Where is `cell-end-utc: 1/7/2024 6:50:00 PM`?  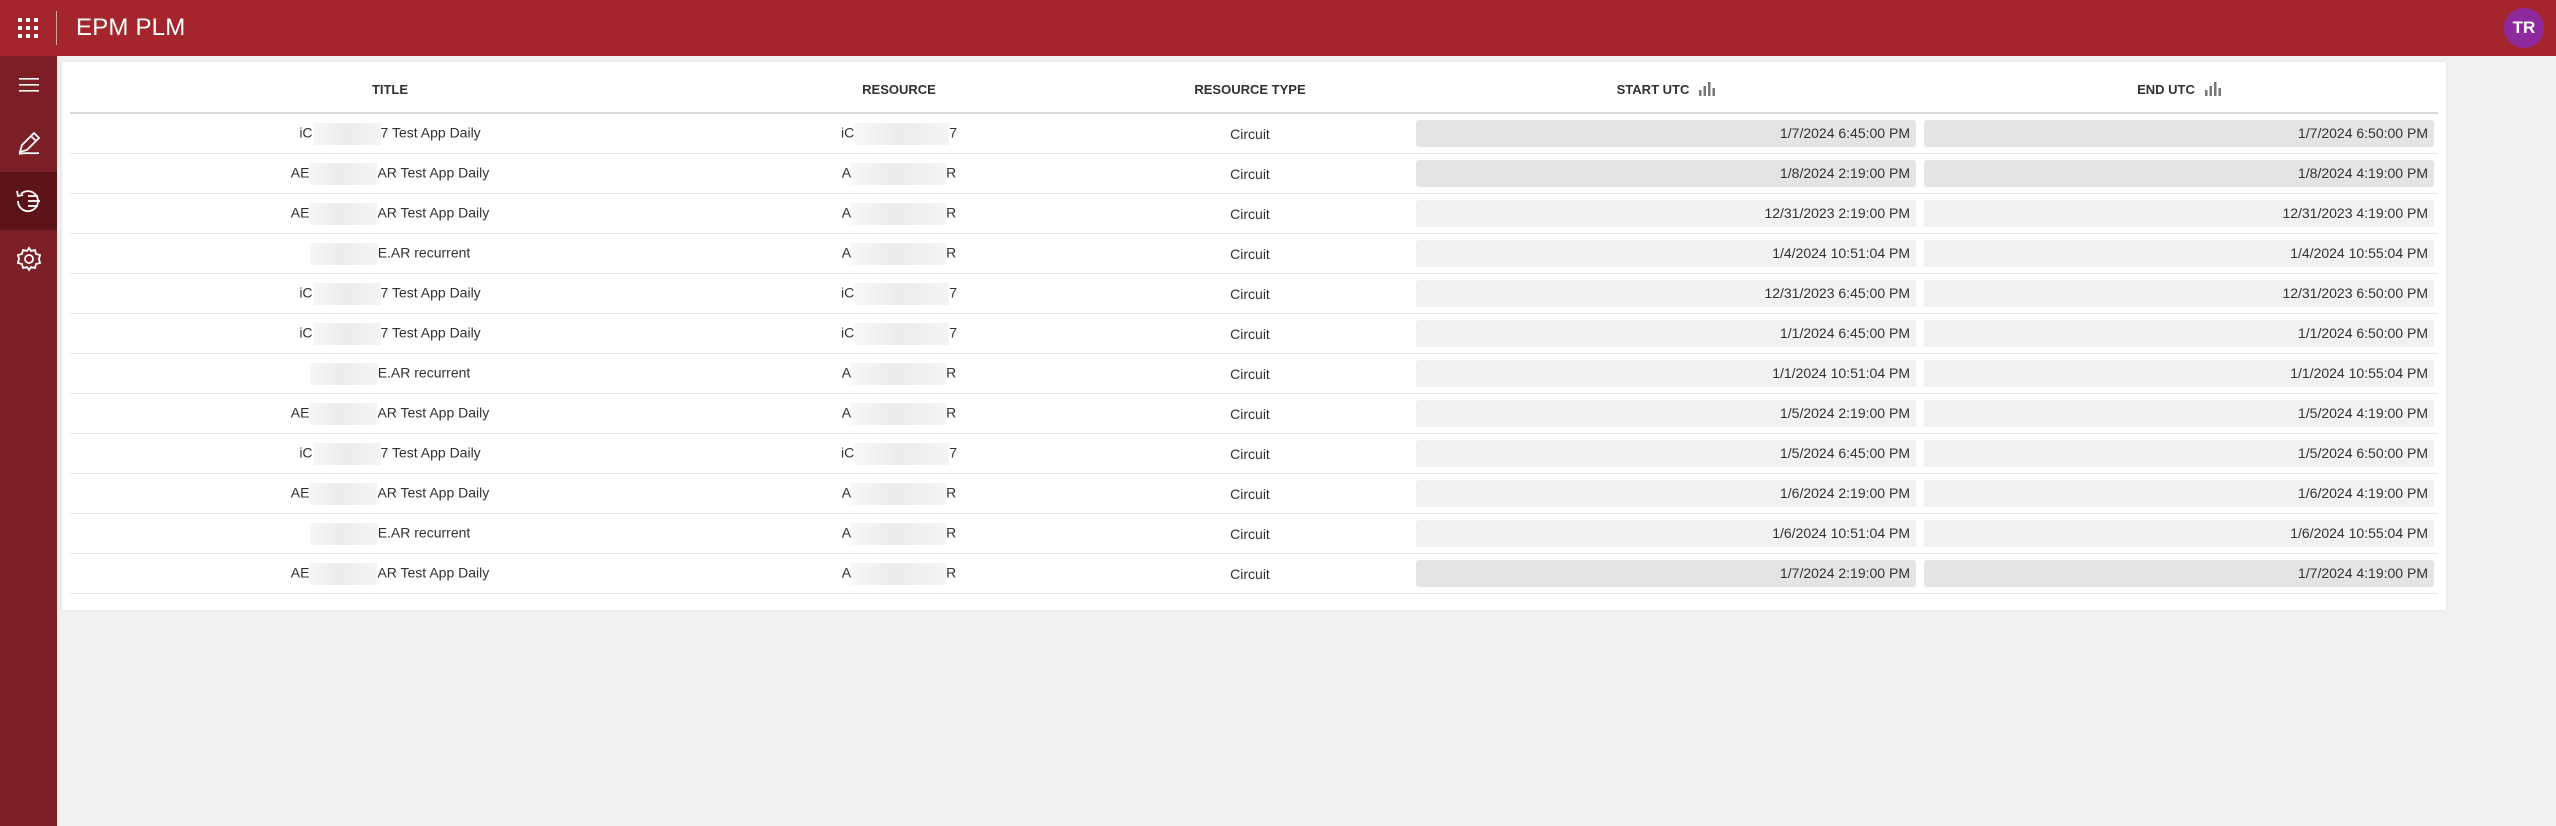 cell-end-utc: 1/7/2024 6:50:00 PM is located at coordinates (2179, 133).